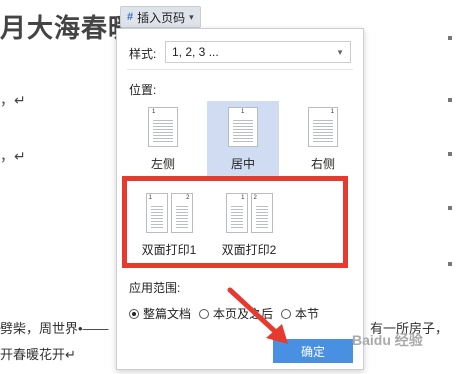  What do you see at coordinates (54, 328) in the screenshot?
I see `document-text-line: 劈柴，周世界•——` at bounding box center [54, 328].